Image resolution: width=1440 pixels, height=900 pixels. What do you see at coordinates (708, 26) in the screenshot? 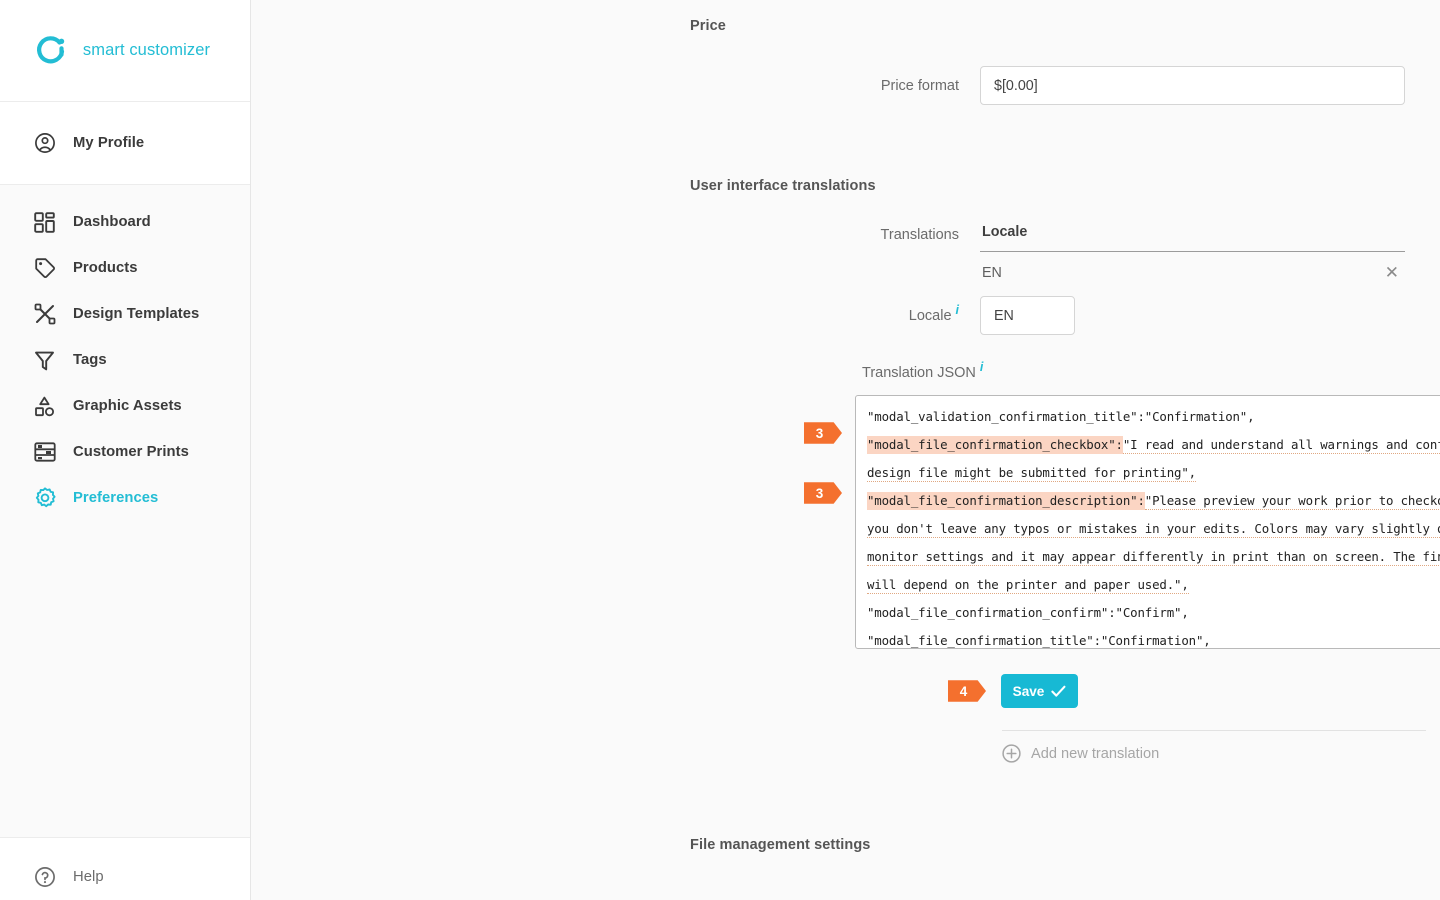
I see `section-title-price: Price` at bounding box center [708, 26].